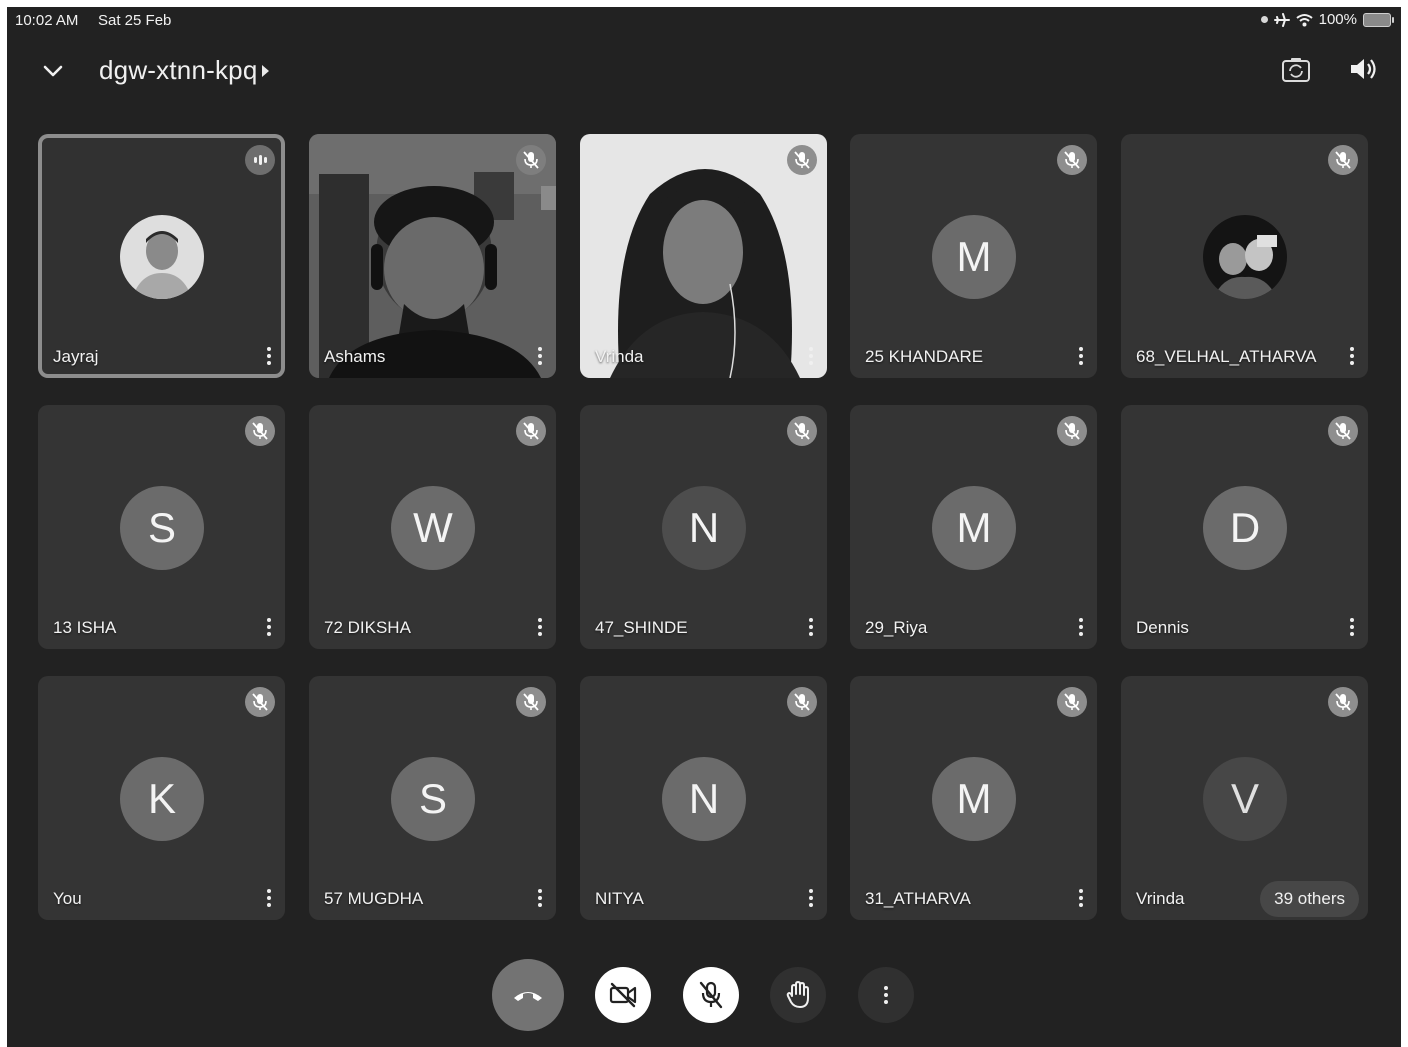 The width and height of the screenshot is (1408, 1047). Describe the element at coordinates (1363, 69) in the screenshot. I see `speaker-icon` at that location.